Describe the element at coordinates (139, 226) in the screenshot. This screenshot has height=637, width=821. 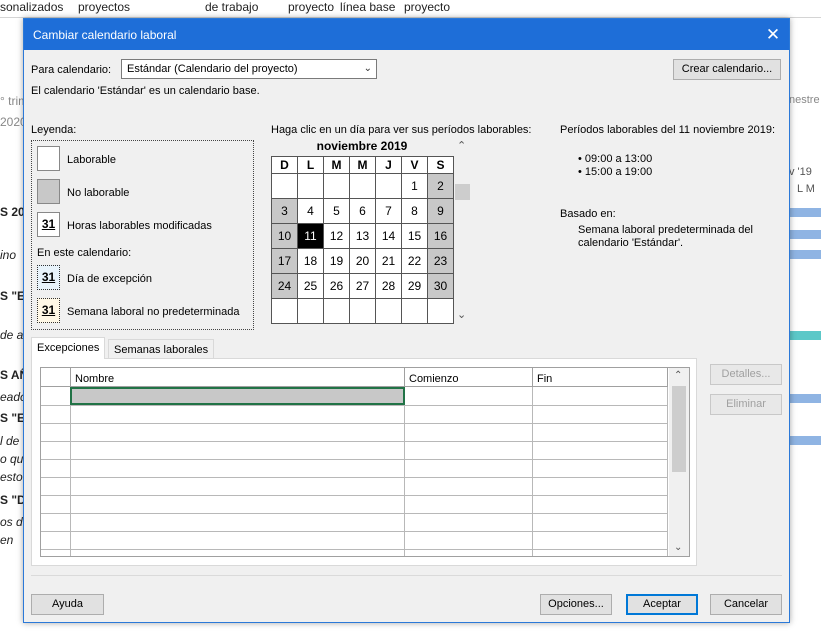
I see `modified-hours-label: Horas laborables modificadas` at that location.